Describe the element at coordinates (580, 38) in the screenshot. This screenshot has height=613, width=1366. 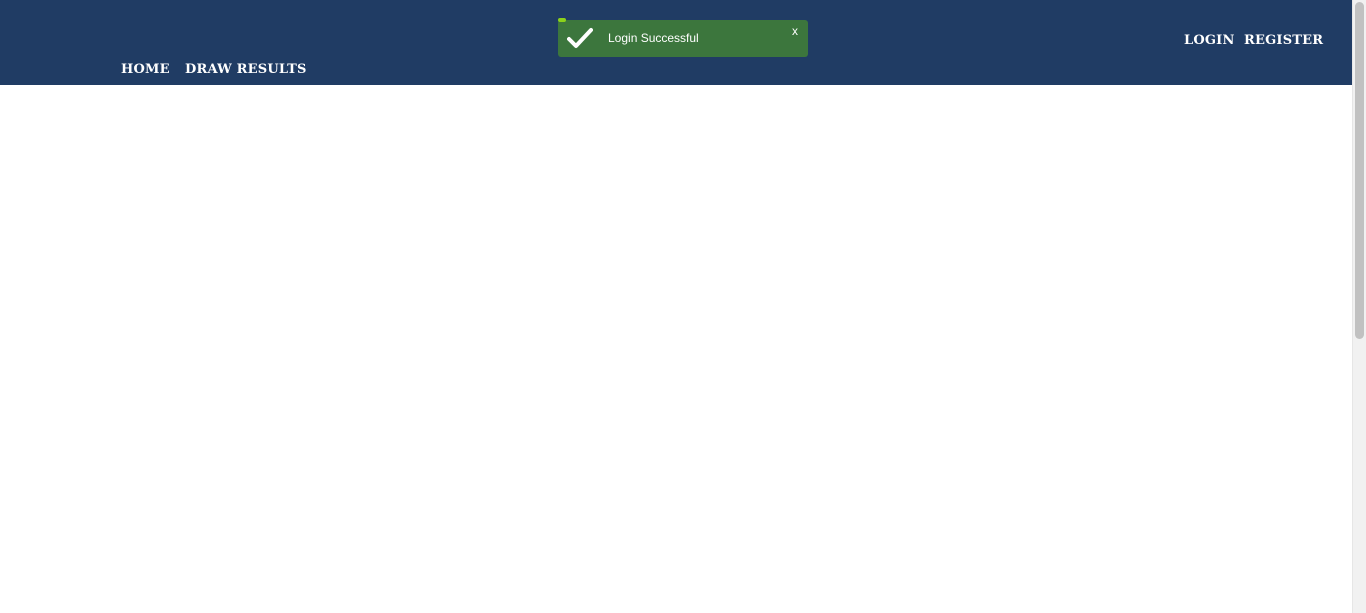
I see `checkmark-icon` at that location.